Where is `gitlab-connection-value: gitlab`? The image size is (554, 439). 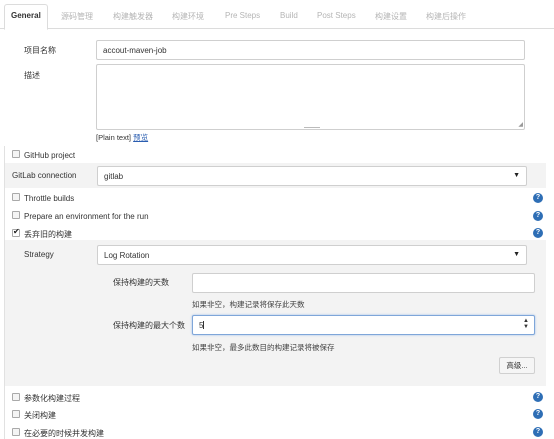 gitlab-connection-value: gitlab is located at coordinates (114, 176).